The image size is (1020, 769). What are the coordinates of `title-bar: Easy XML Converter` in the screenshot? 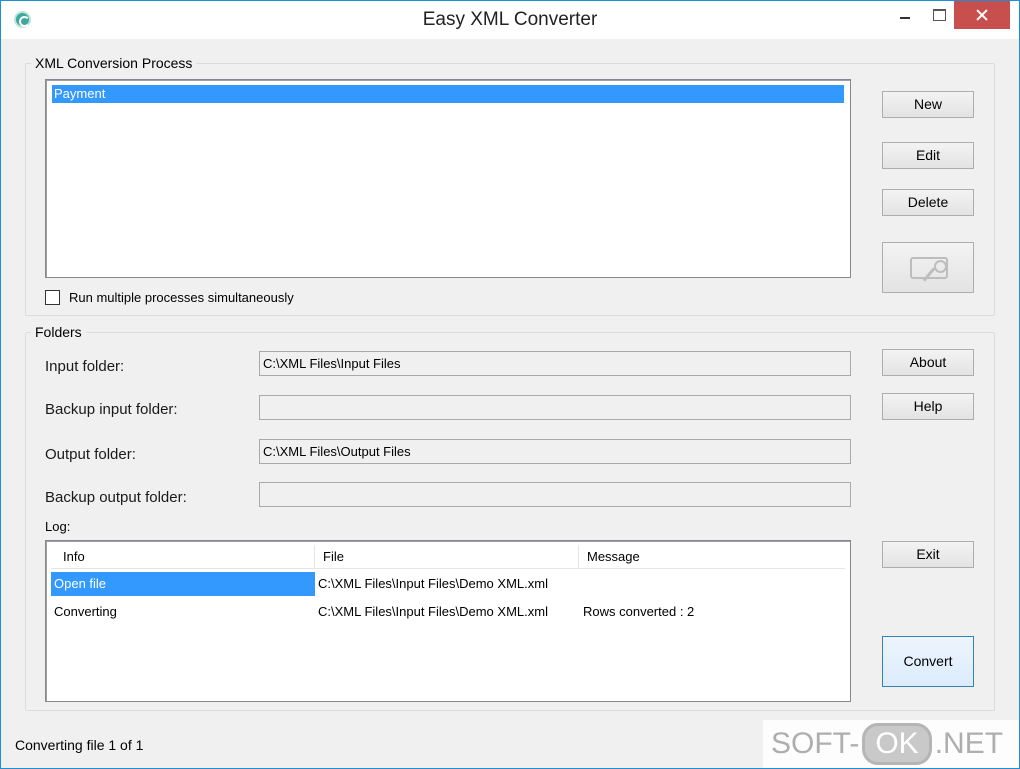 It's located at (510, 20).